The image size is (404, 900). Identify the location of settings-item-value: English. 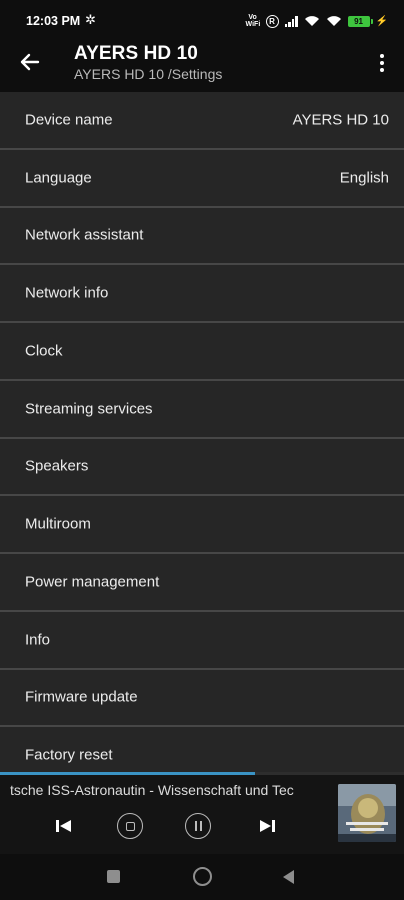
(364, 178).